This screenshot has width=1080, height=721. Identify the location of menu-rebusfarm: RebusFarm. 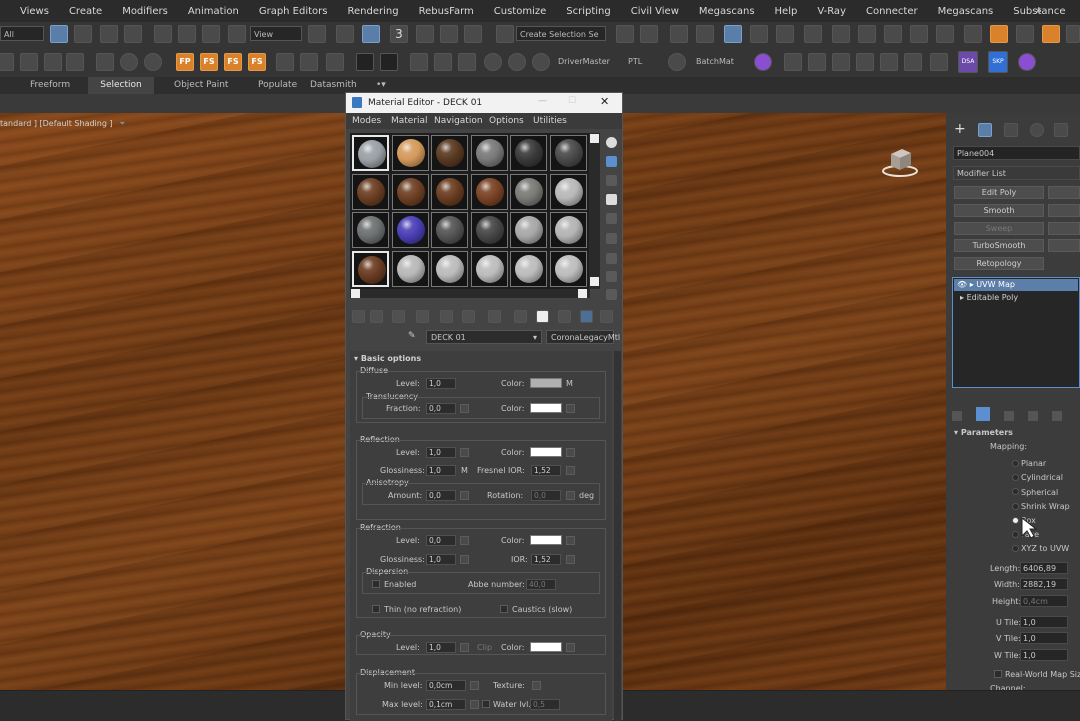
(446, 11).